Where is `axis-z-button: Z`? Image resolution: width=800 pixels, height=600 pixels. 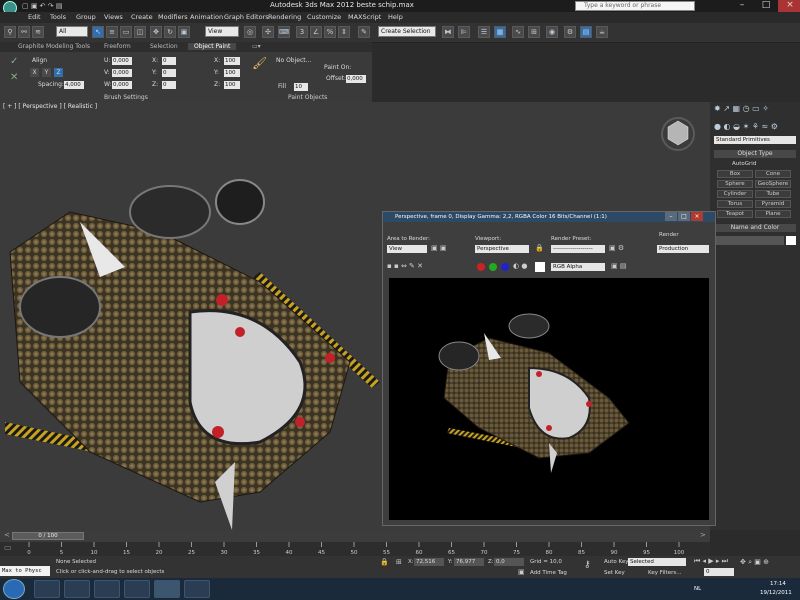 axis-z-button: Z is located at coordinates (58, 72).